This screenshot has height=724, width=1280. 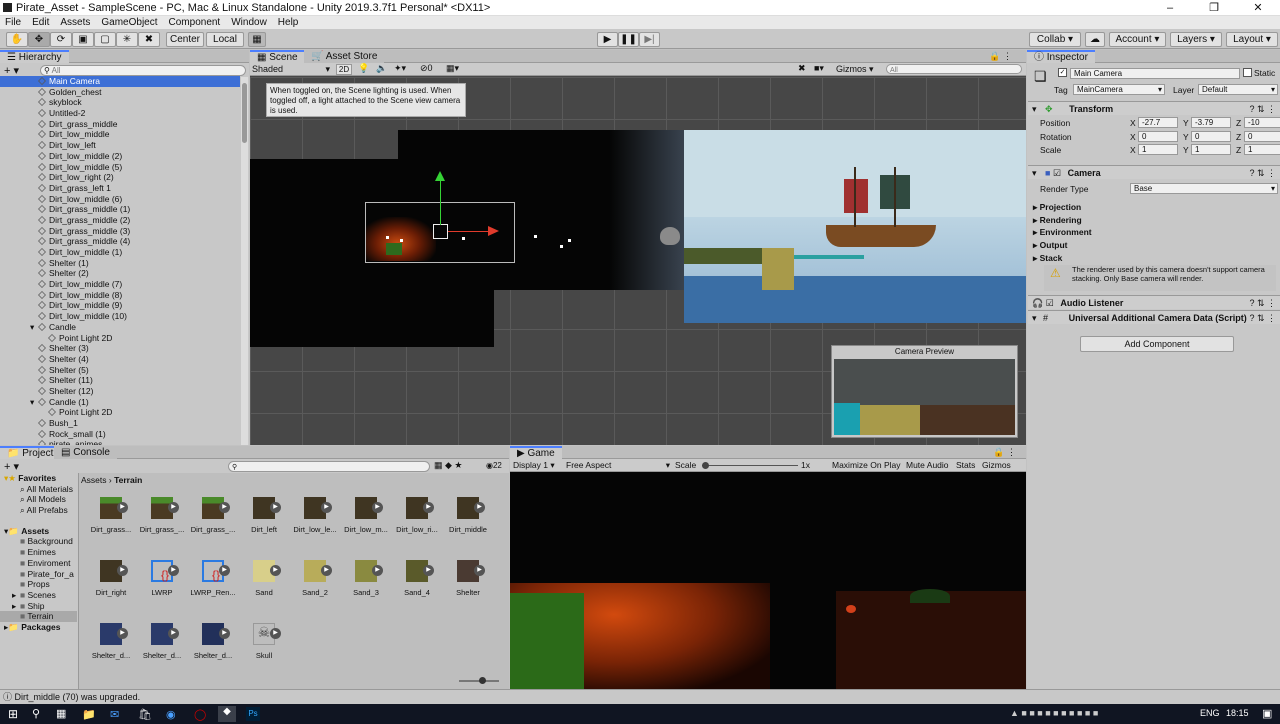 I want to click on hierarchy-item: Dirt_grass_middle (2), so click(x=120, y=220).